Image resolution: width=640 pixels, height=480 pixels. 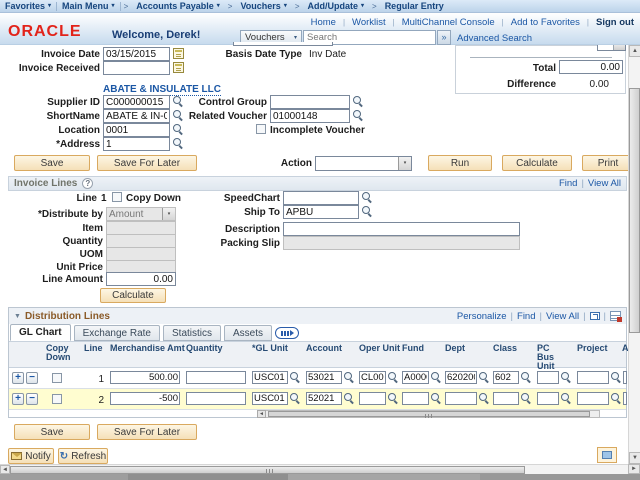 What do you see at coordinates (52, 163) in the screenshot?
I see `save-button: Save` at bounding box center [52, 163].